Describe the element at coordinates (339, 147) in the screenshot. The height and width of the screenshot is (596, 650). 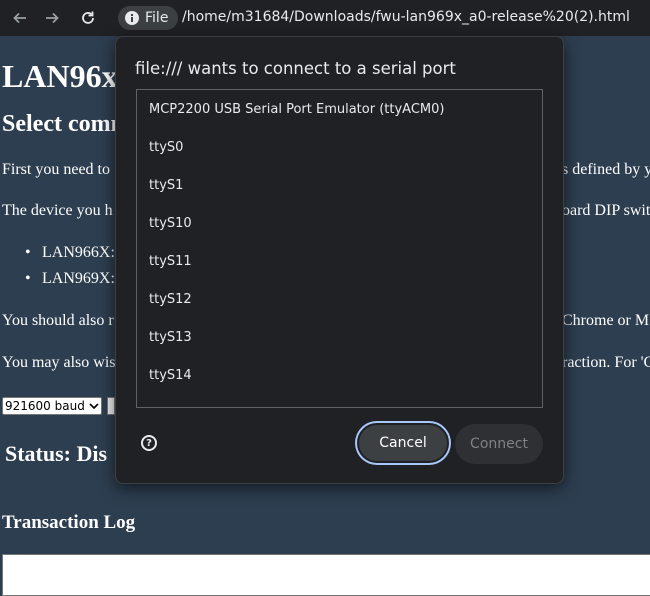
I see `port-item: ttyS0` at that location.